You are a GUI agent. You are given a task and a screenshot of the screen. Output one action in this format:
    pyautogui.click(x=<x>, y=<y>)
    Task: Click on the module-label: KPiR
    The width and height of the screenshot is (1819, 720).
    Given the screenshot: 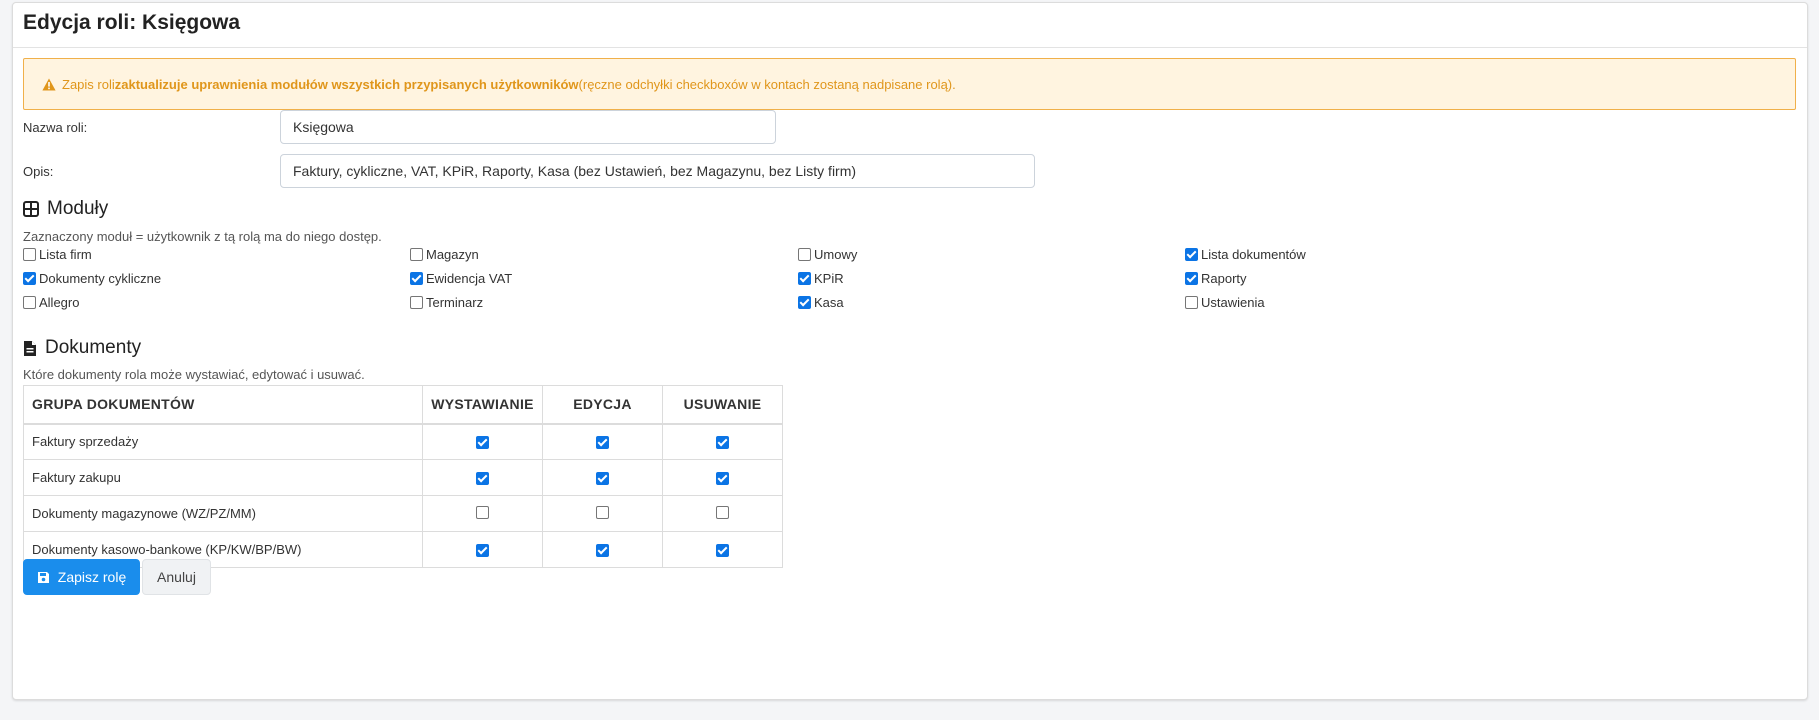 What is the action you would take?
    pyautogui.click(x=829, y=278)
    